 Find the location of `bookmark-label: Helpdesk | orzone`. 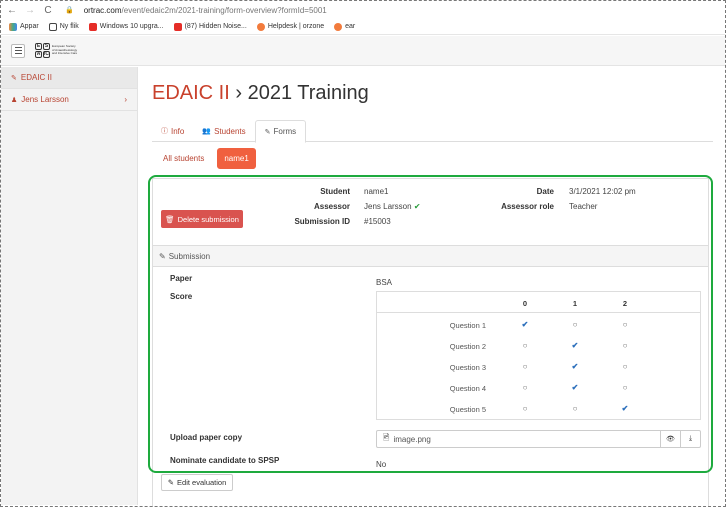

bookmark-label: Helpdesk | orzone is located at coordinates (296, 26).